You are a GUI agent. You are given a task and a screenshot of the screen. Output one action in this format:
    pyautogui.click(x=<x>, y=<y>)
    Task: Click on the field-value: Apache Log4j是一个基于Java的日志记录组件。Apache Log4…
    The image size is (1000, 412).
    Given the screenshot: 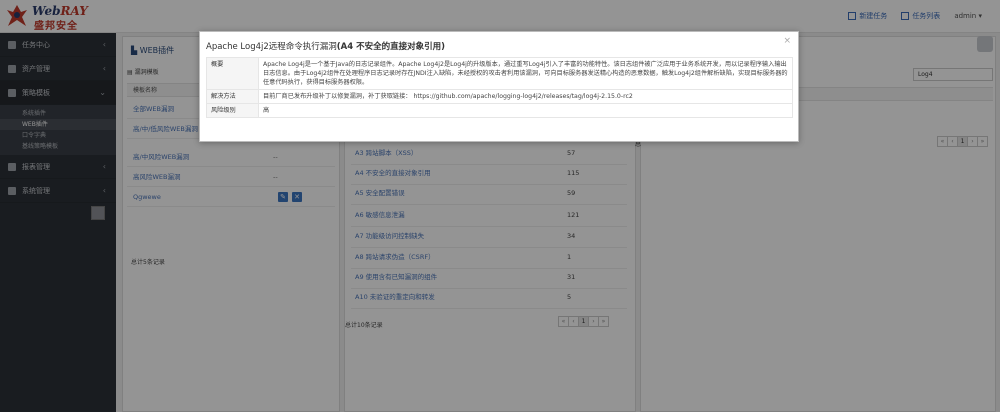 What is the action you would take?
    pyautogui.click(x=525, y=73)
    